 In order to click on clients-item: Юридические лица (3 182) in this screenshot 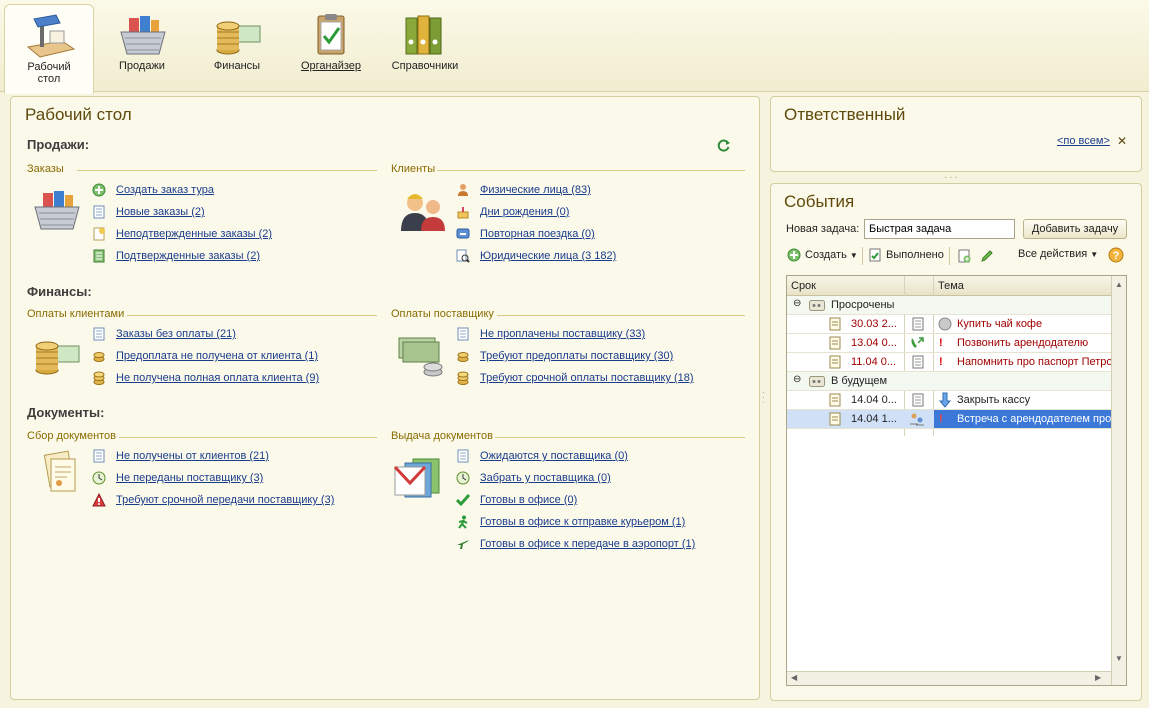, I will do `click(535, 256)`.